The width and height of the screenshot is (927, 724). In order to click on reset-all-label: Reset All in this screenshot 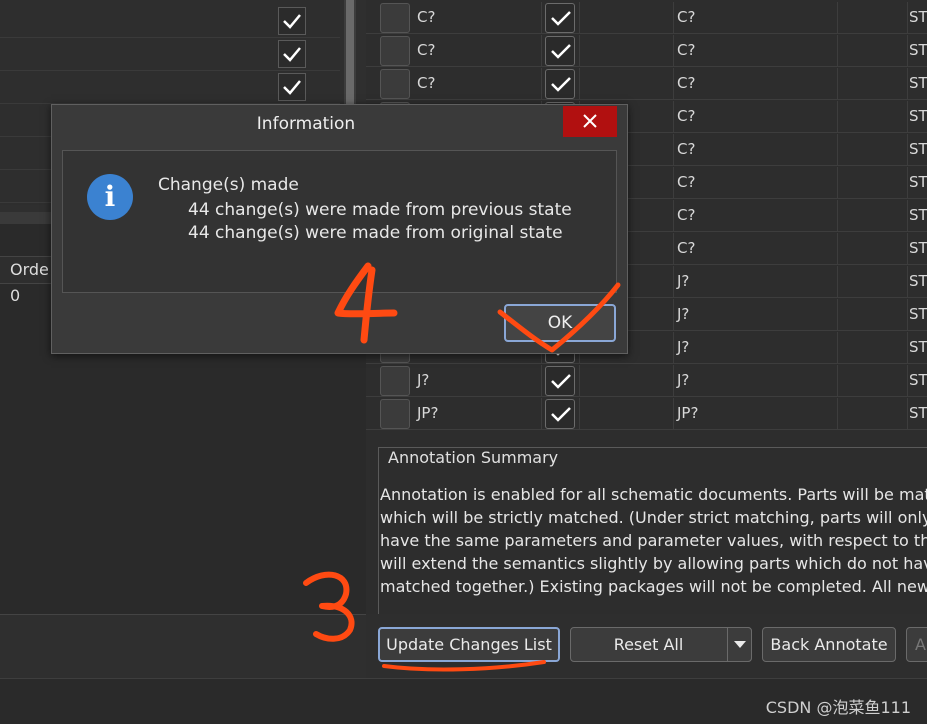, I will do `click(648, 644)`.